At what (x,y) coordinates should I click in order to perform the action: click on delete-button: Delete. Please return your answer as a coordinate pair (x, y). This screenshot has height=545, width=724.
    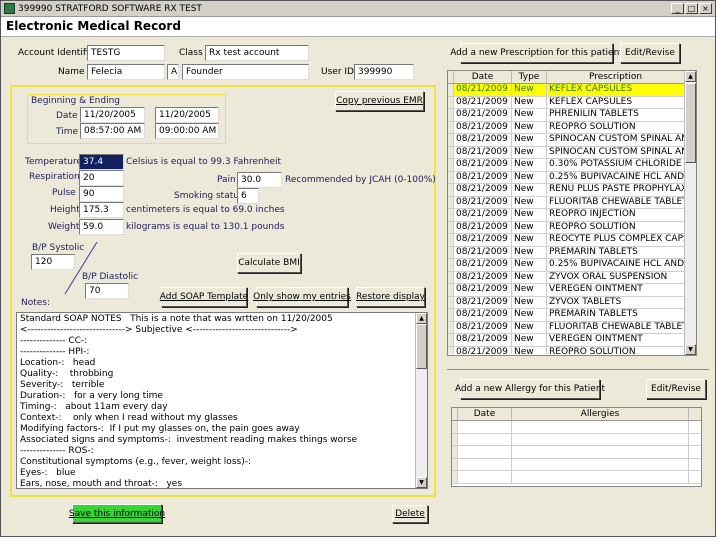
    Looking at the image, I should click on (410, 514).